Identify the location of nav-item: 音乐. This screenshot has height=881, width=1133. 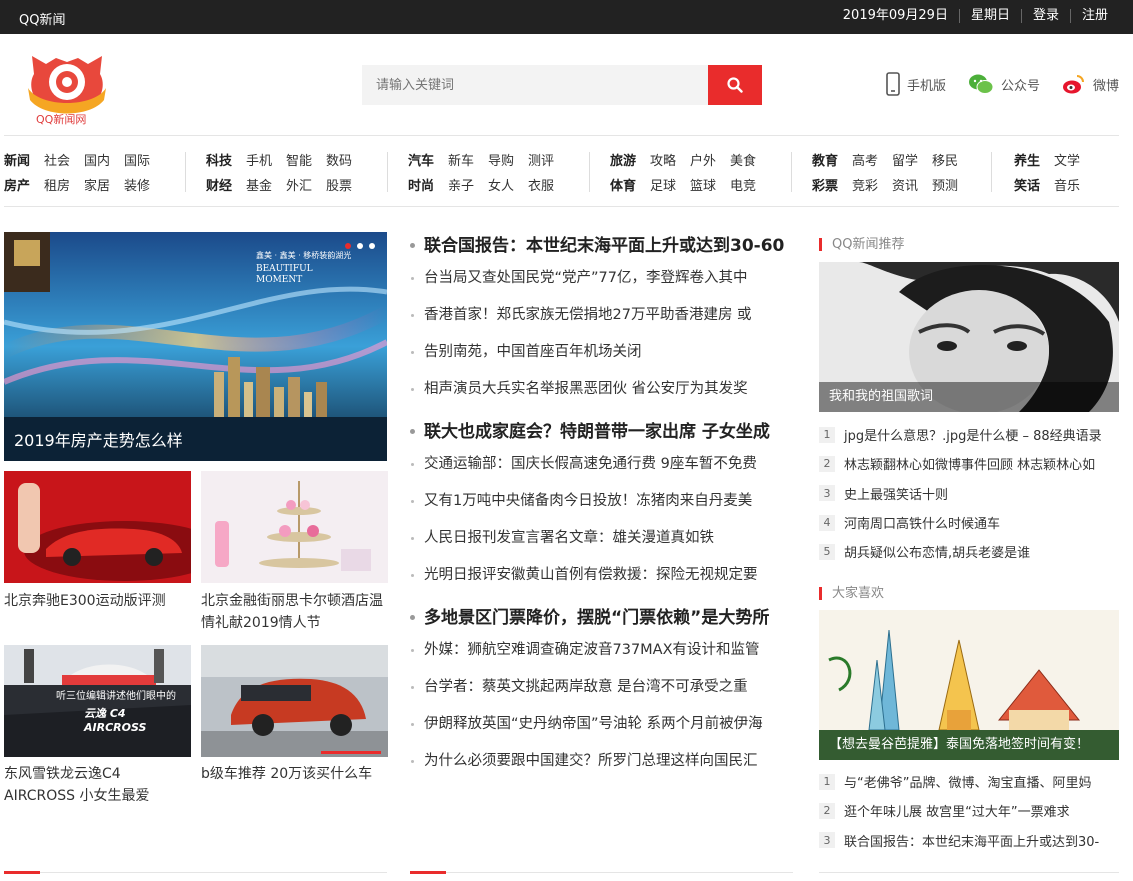
(1067, 187).